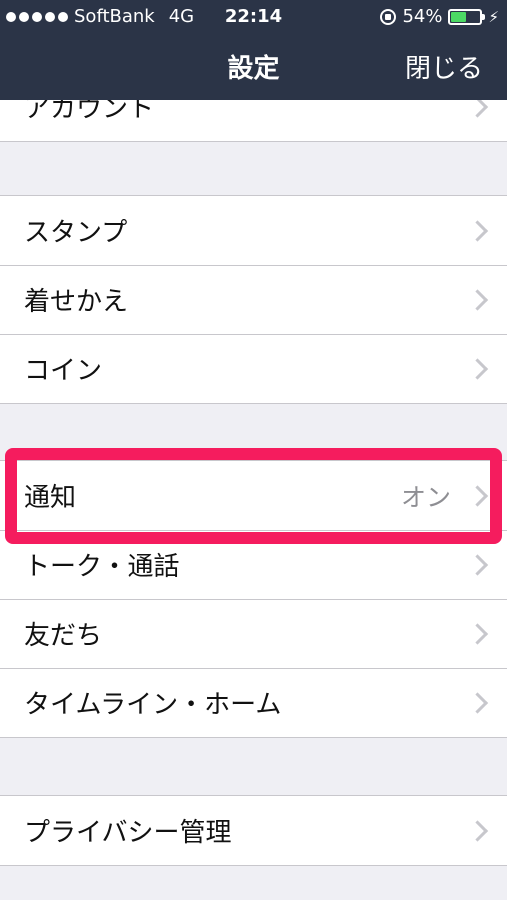 Image resolution: width=507 pixels, height=900 pixels. What do you see at coordinates (253, 633) in the screenshot?
I see `settings-row-friends: 友だち` at bounding box center [253, 633].